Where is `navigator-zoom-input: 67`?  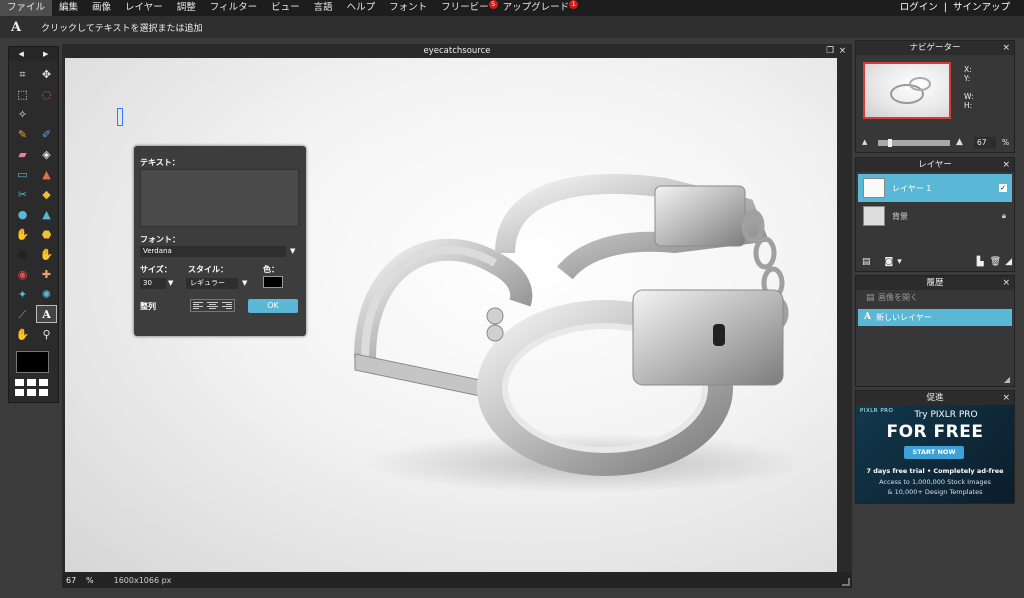 navigator-zoom-input: 67 is located at coordinates (985, 143).